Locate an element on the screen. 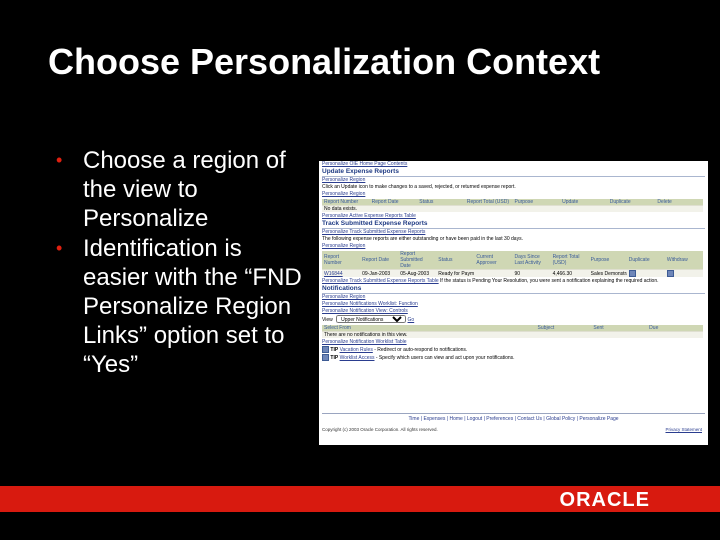 This screenshot has width=720, height=540. table-cell: 09-Jan-2003 is located at coordinates (379, 273).